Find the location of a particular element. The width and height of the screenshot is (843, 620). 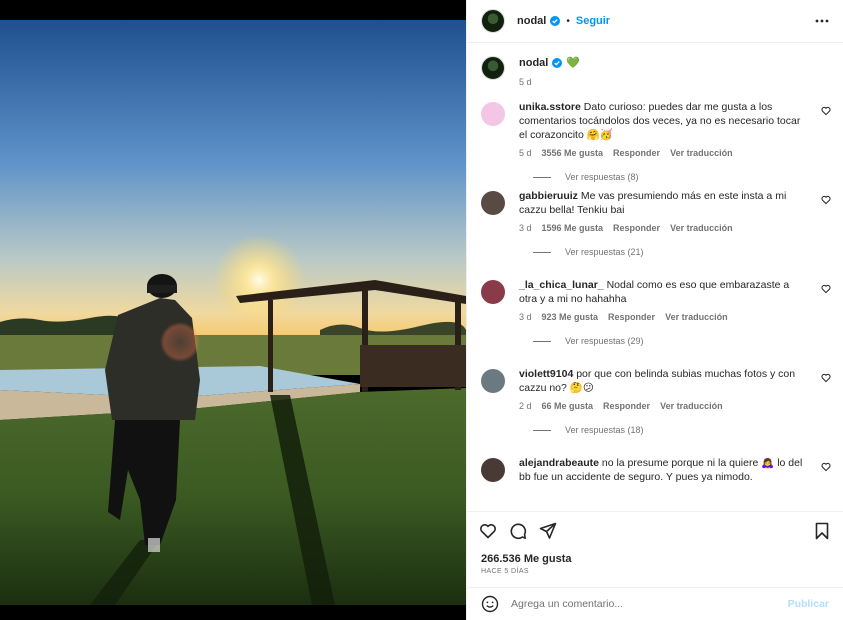

like-count: 266.536 Me gusta is located at coordinates (526, 559).